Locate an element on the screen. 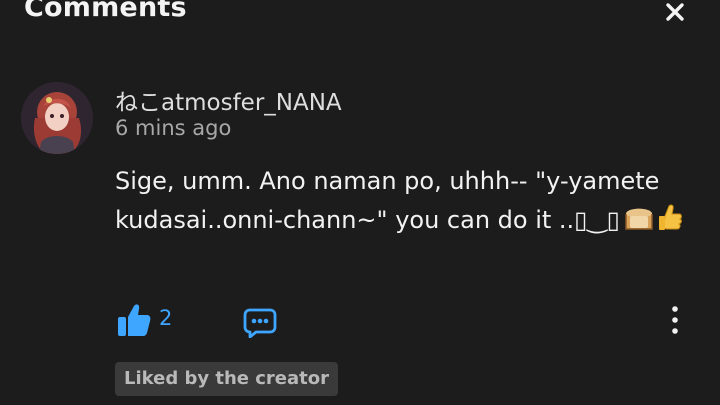 The image size is (720, 405). comments-header: Comments is located at coordinates (360, 15).